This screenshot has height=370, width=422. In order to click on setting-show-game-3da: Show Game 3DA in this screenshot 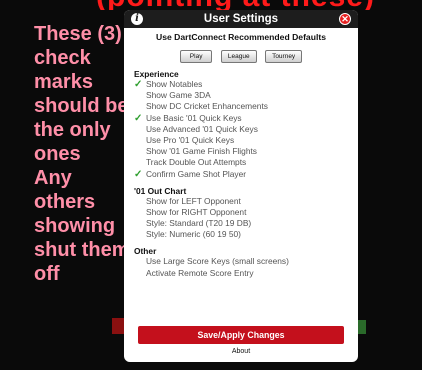, I will do `click(241, 95)`.